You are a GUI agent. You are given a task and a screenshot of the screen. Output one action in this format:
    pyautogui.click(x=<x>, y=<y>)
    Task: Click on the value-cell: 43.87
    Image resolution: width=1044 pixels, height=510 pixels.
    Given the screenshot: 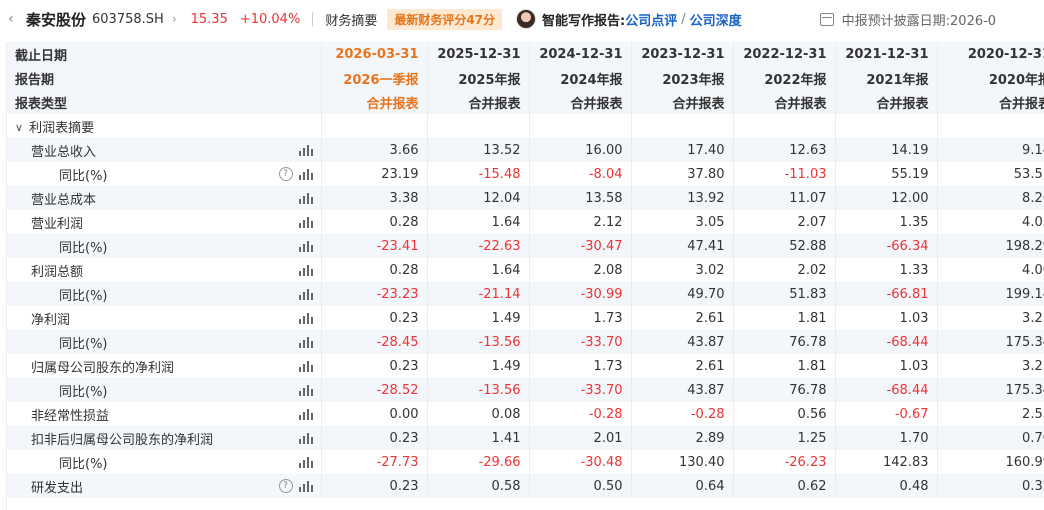 What is the action you would take?
    pyautogui.click(x=681, y=390)
    